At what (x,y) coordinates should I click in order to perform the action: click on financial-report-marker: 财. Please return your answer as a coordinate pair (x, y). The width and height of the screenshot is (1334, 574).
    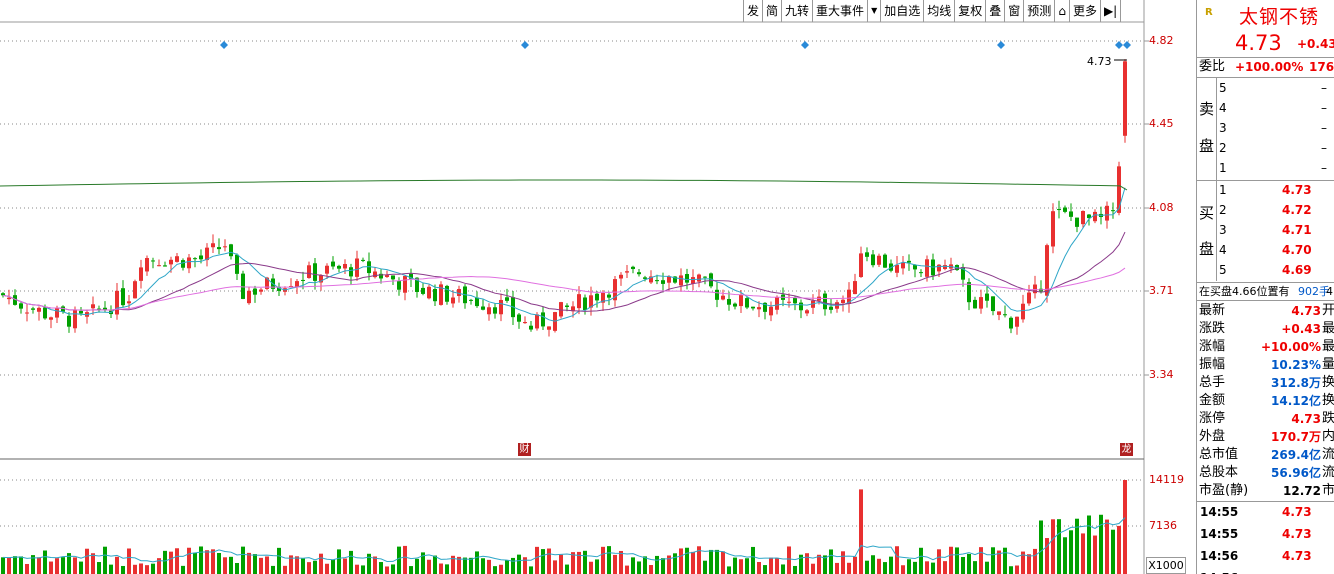
    Looking at the image, I should click on (524, 449).